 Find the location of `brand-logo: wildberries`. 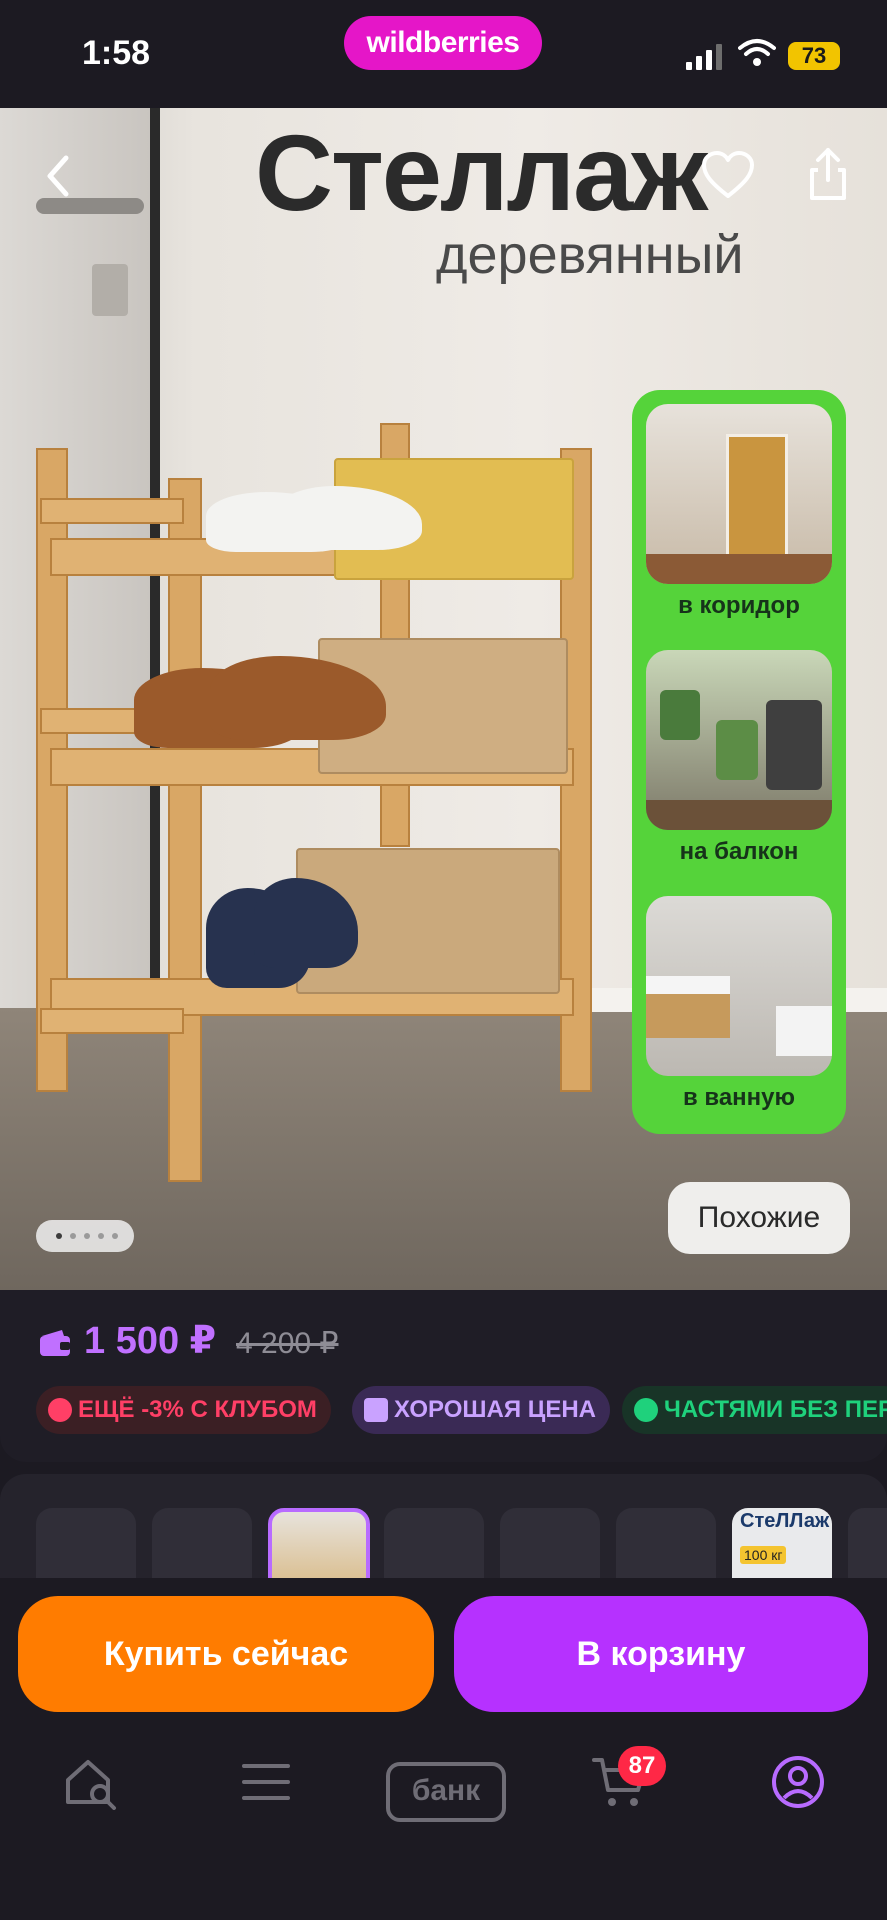

brand-logo: wildberries is located at coordinates (443, 43).